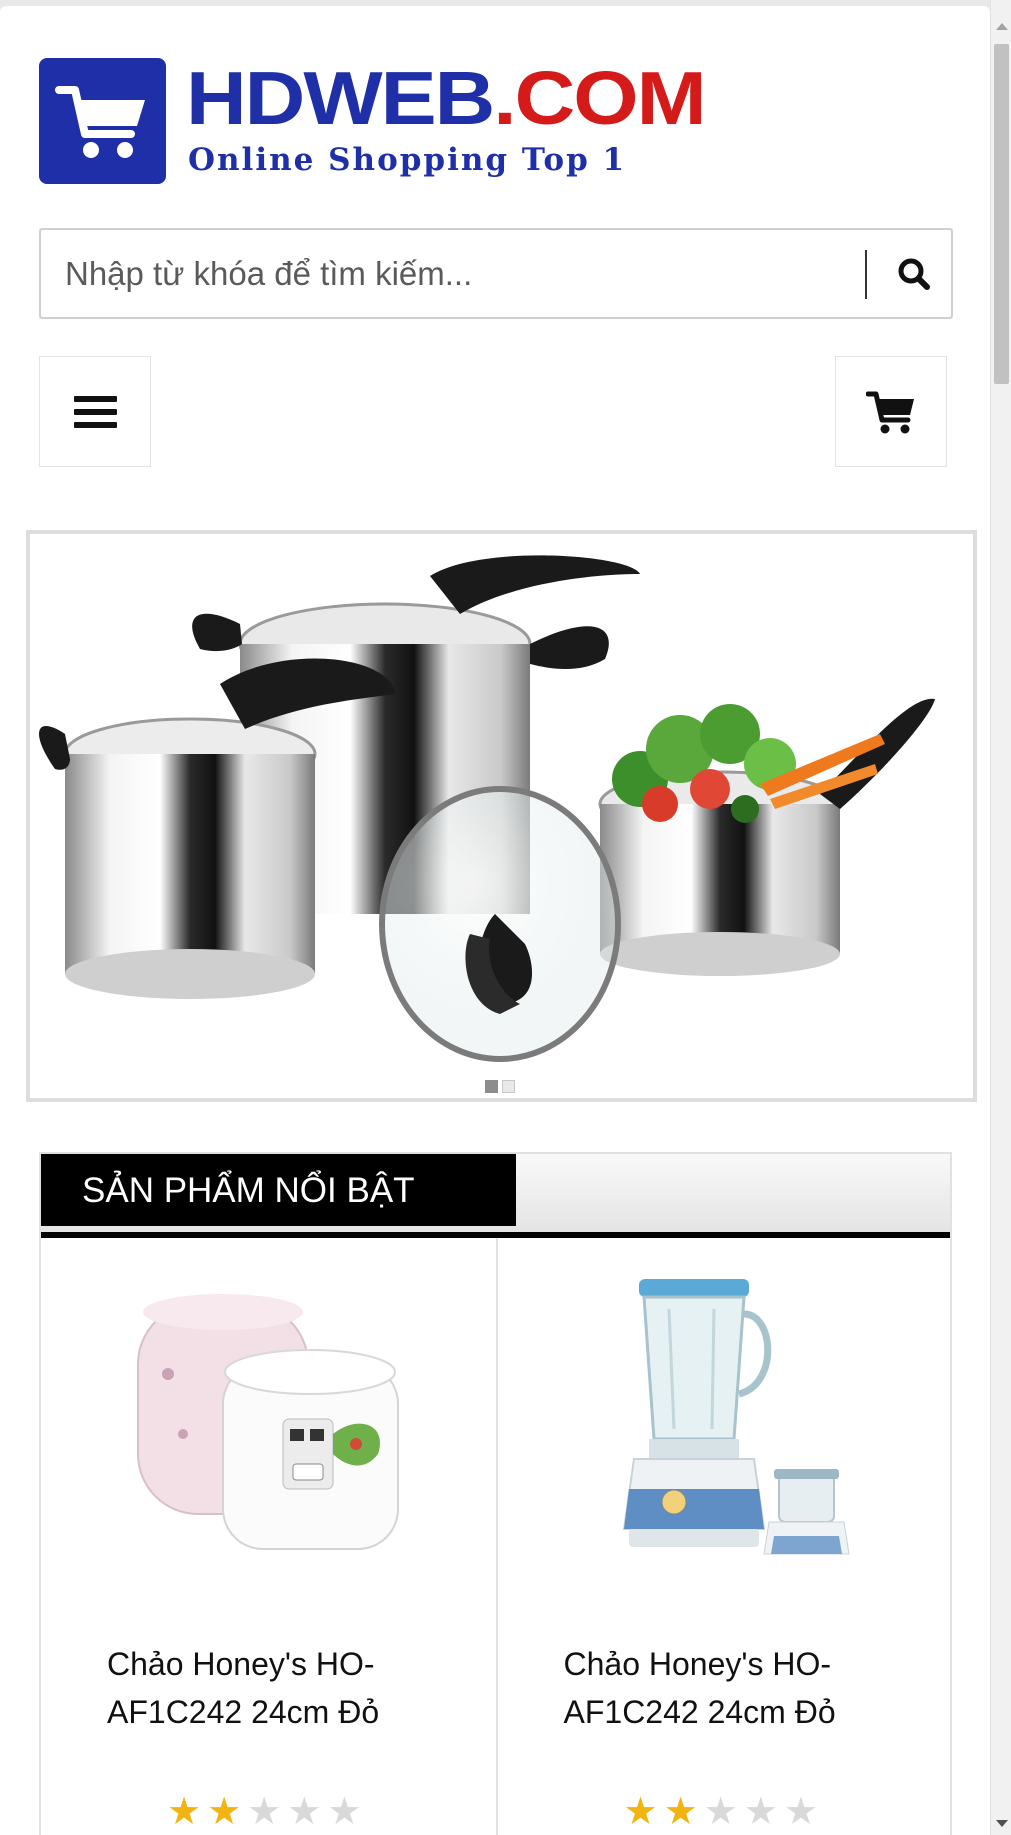  I want to click on search-bar, so click(496, 273).